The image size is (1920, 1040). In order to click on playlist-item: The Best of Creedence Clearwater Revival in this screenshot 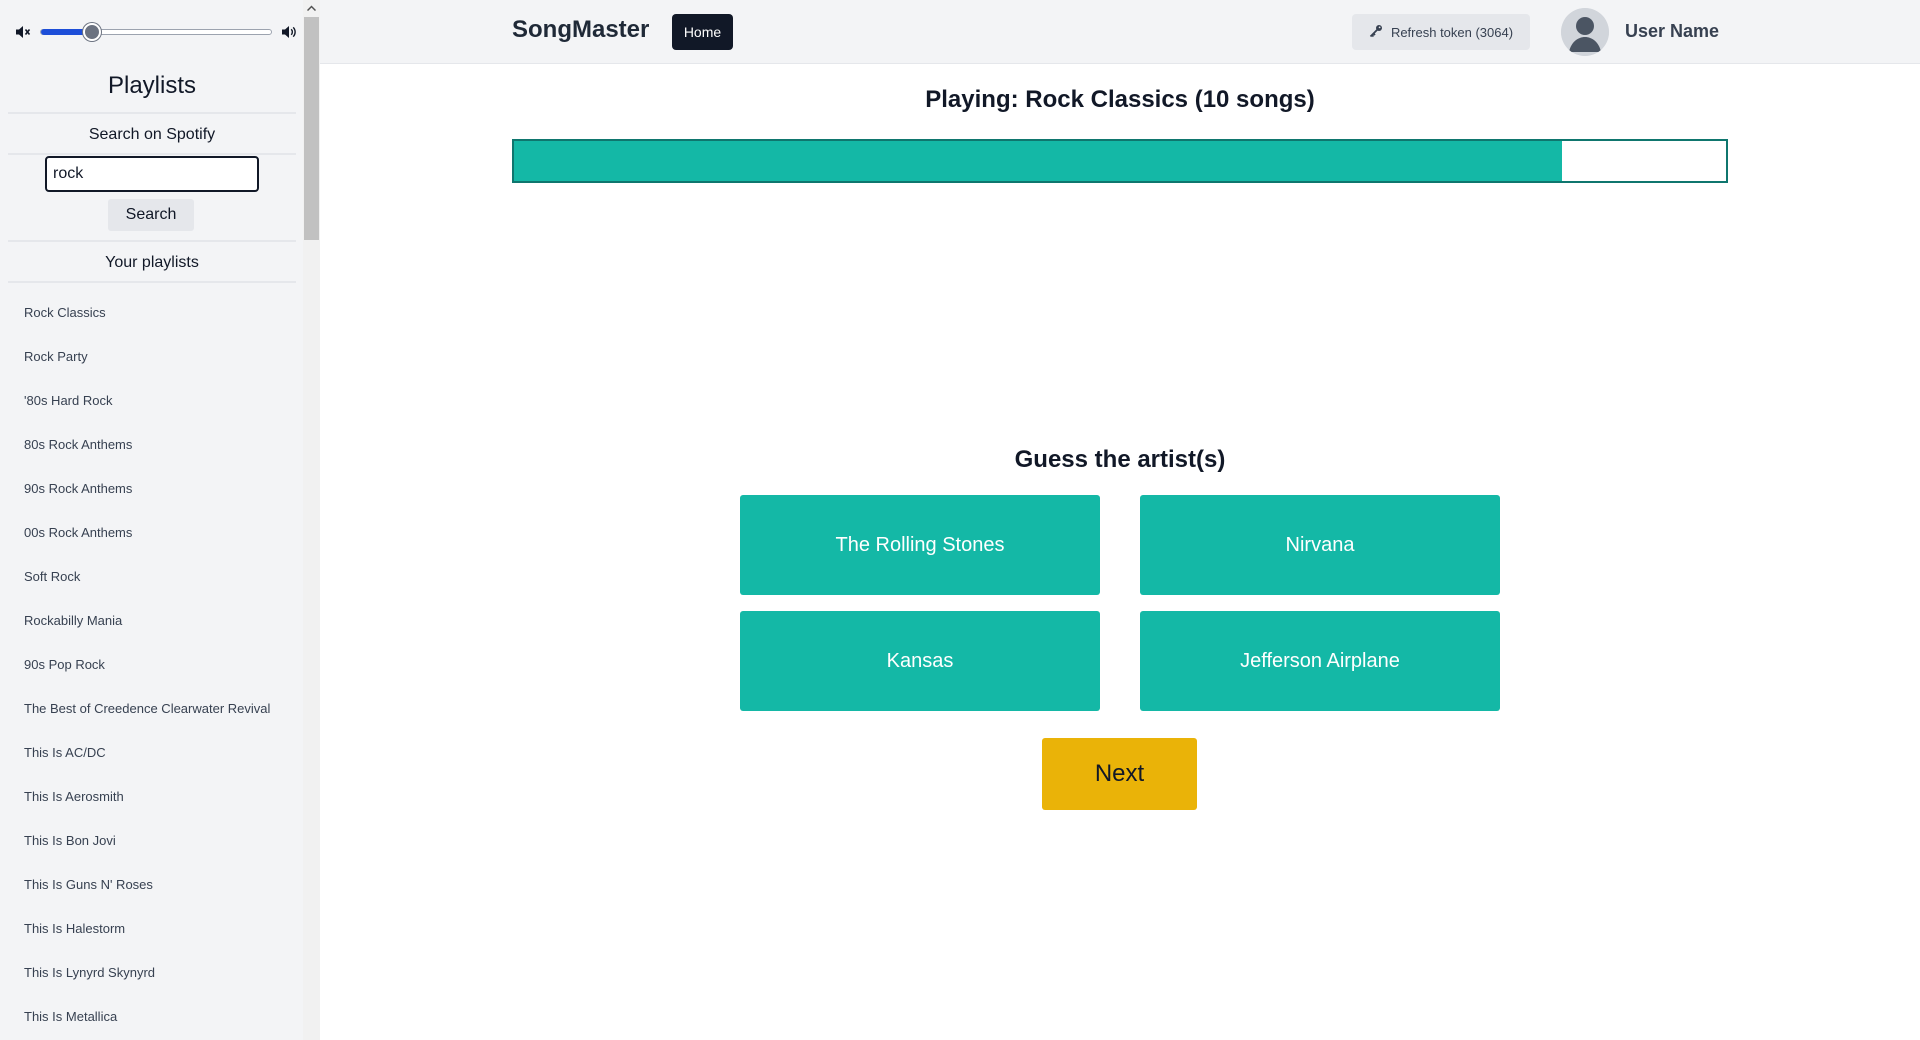, I will do `click(152, 708)`.